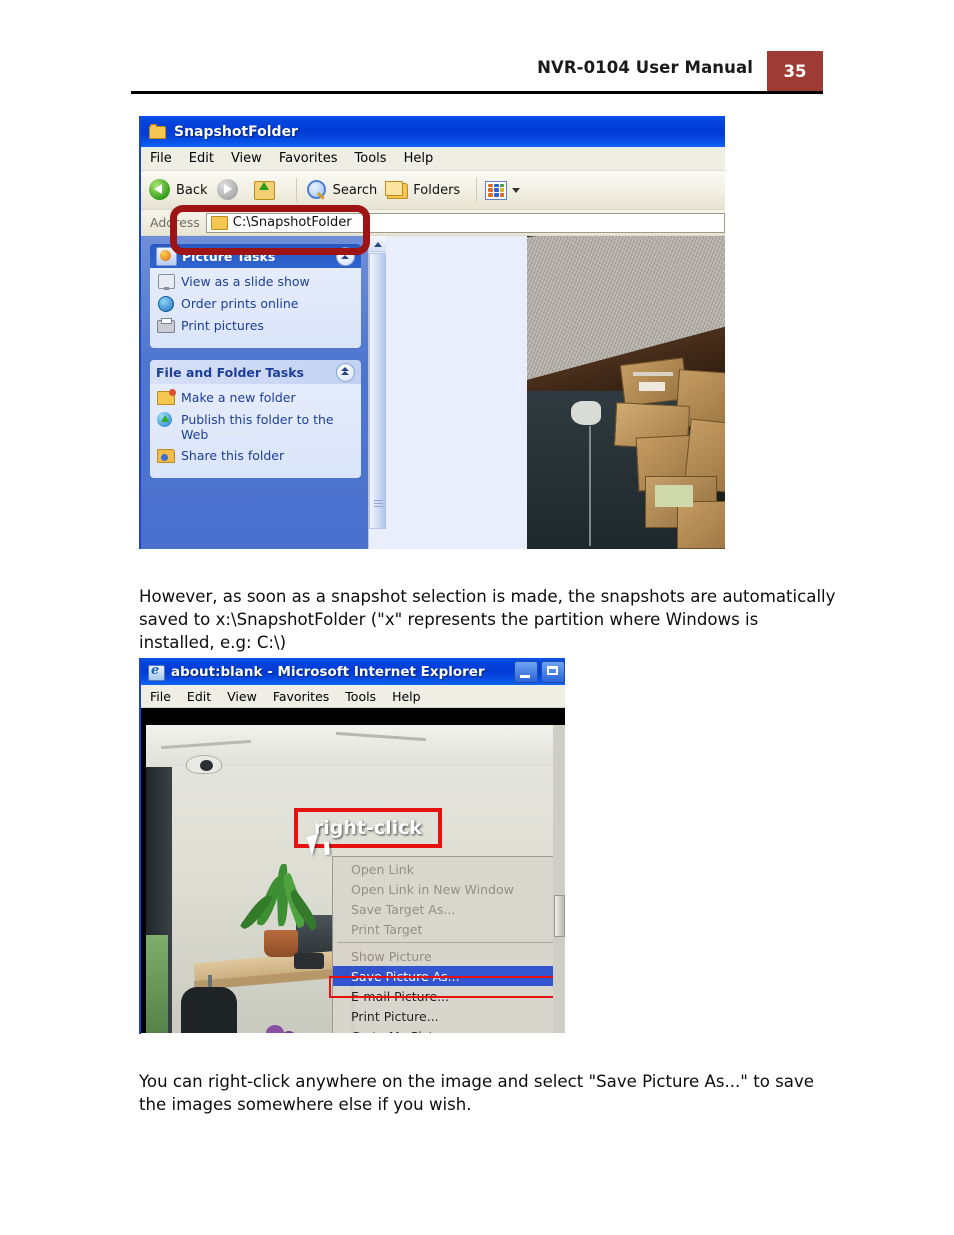 This screenshot has width=954, height=1235. I want to click on page-number-badge: 35, so click(795, 71).